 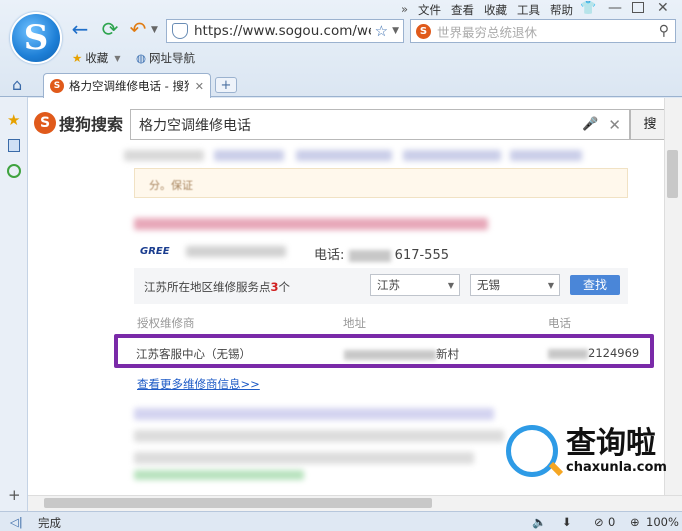 I want to click on bookmark-favorites-label: 收藏, so click(x=97, y=58).